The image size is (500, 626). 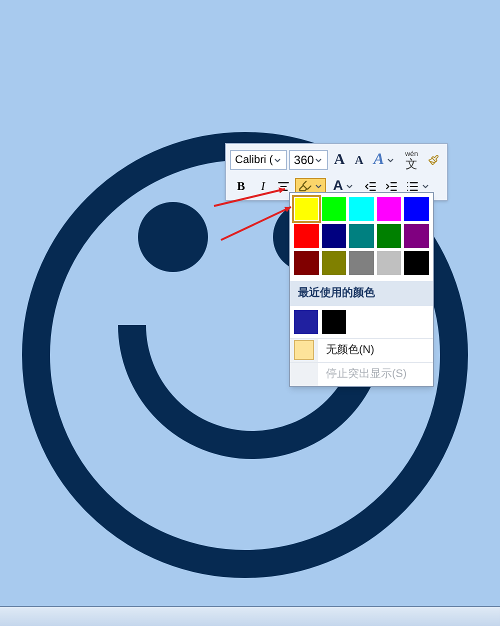 What do you see at coordinates (173, 237) in the screenshot?
I see `eye` at bounding box center [173, 237].